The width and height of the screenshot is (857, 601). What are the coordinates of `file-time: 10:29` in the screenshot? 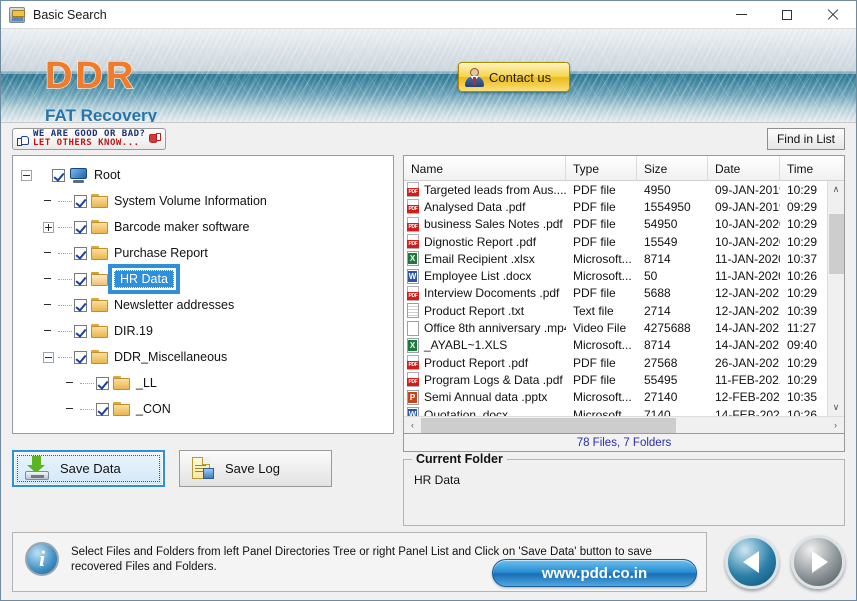 It's located at (802, 379).